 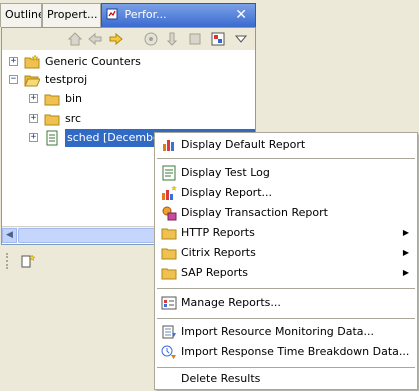 What do you see at coordinates (286, 253) in the screenshot?
I see `menu-item-citrix-reports: Citrix Reports ▶` at bounding box center [286, 253].